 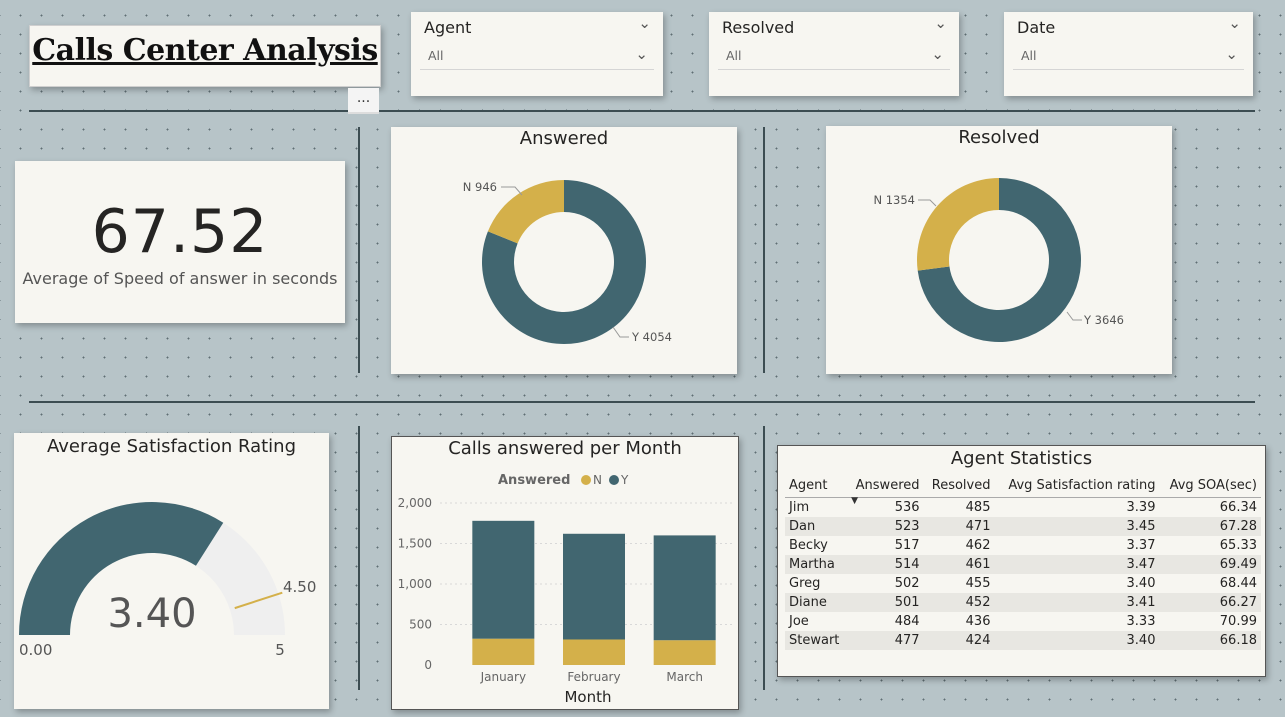 I want to click on date-dropdown: All ⌄, so click(x=1128, y=56).